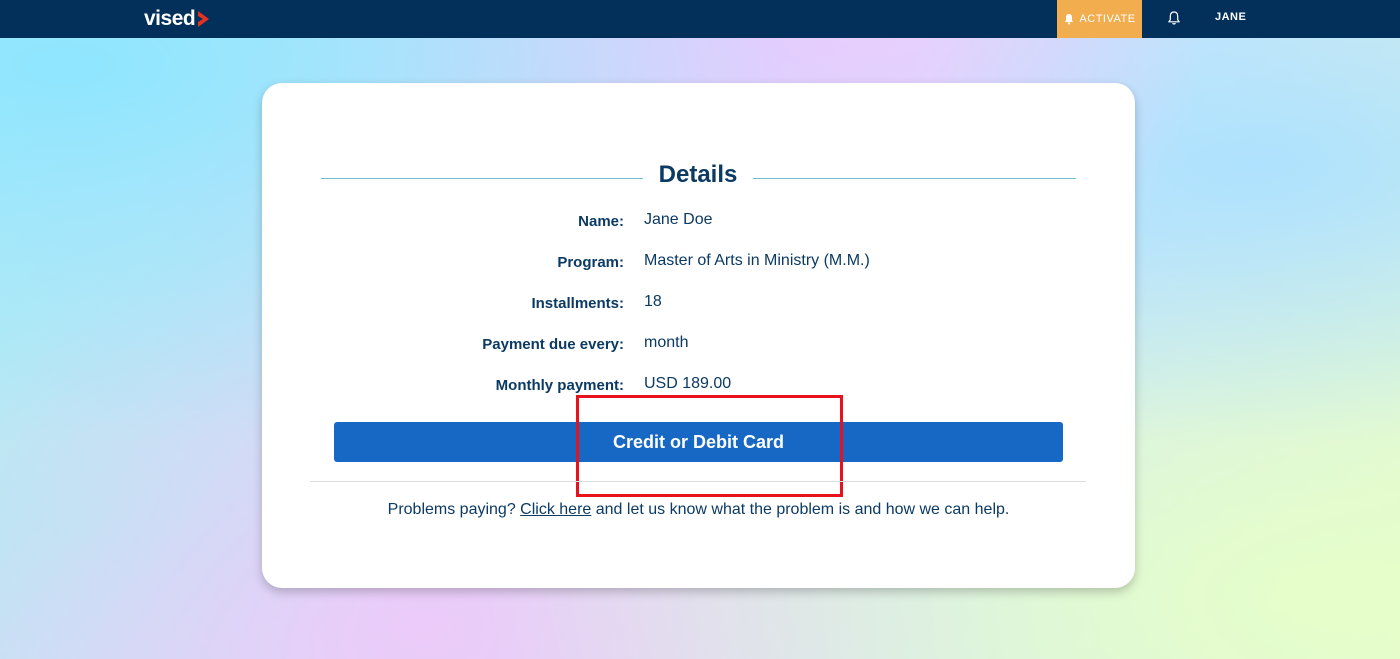  Describe the element at coordinates (555, 509) in the screenshot. I see `click-here-link: Click here` at that location.